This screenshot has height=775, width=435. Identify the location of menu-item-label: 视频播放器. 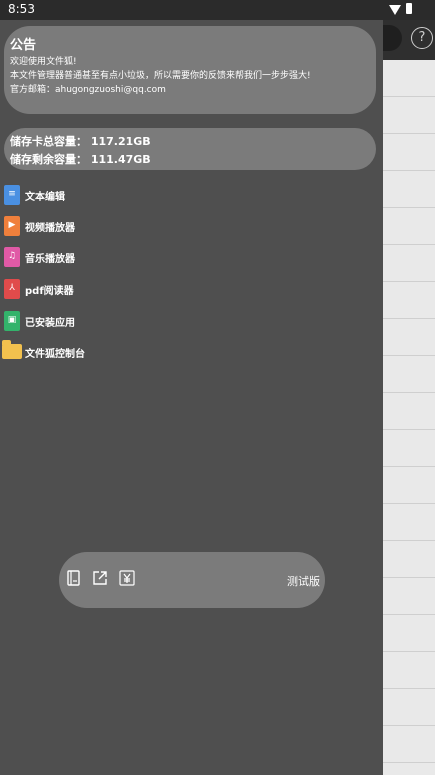
(50, 228).